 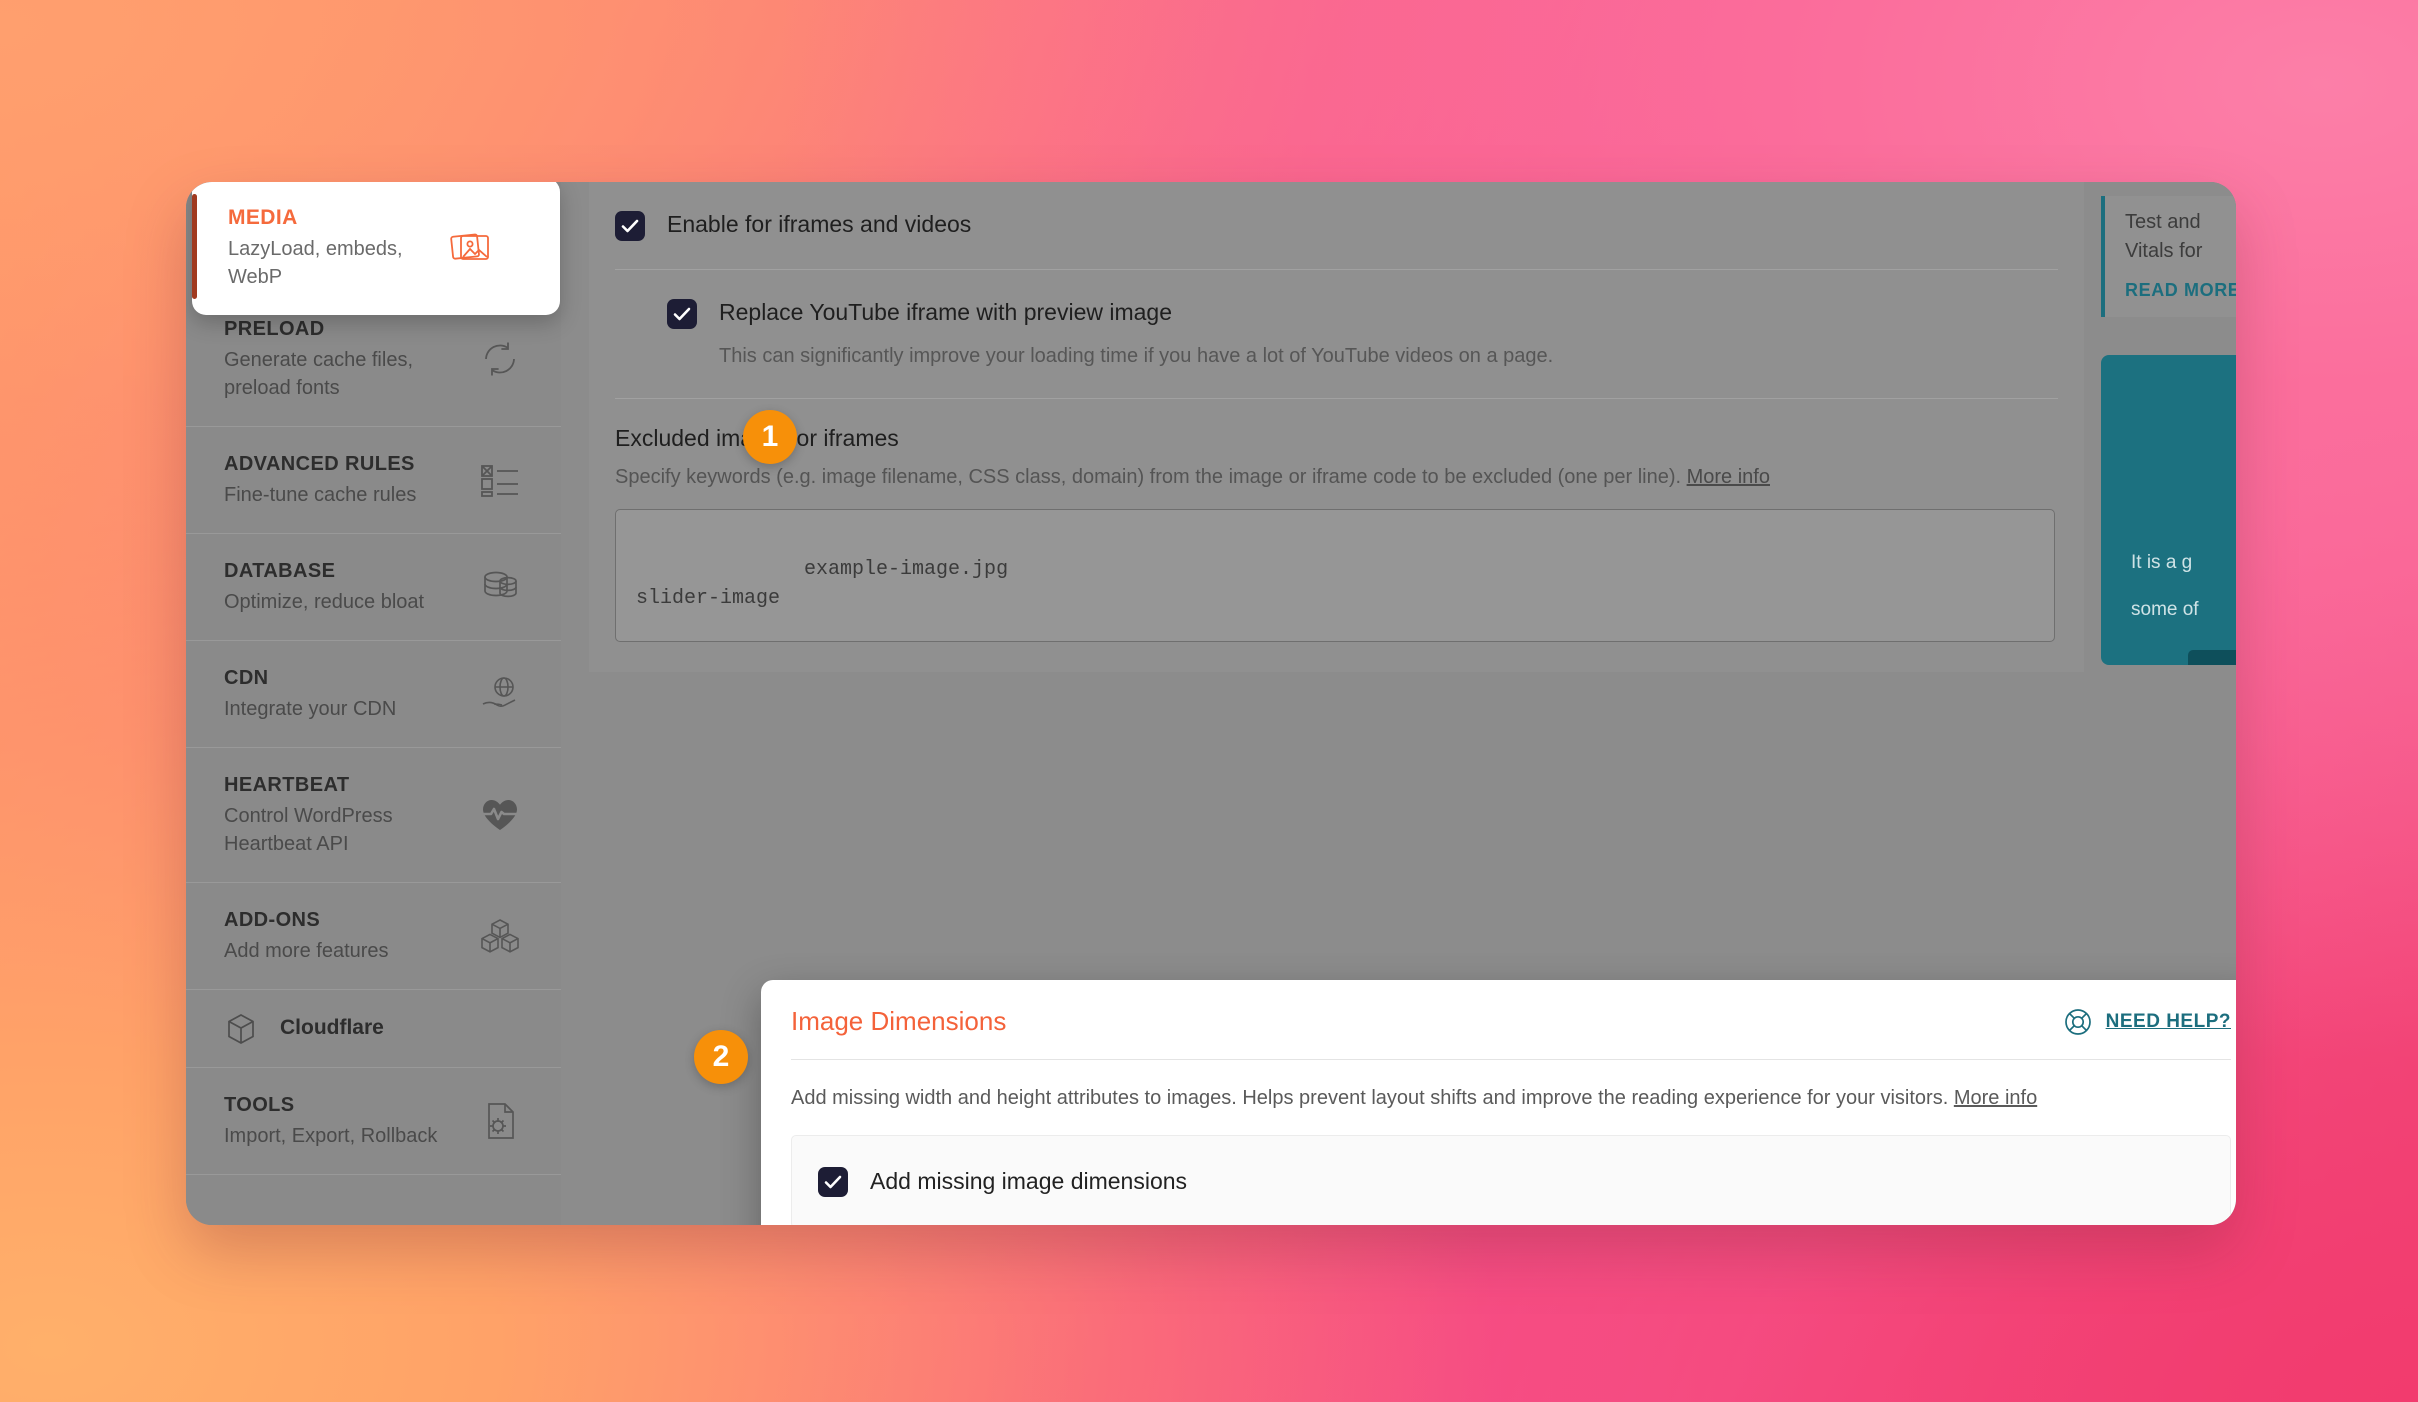 What do you see at coordinates (1511, 1180) in the screenshot?
I see `add-missing-dimensions-row: Add missing image dimensions` at bounding box center [1511, 1180].